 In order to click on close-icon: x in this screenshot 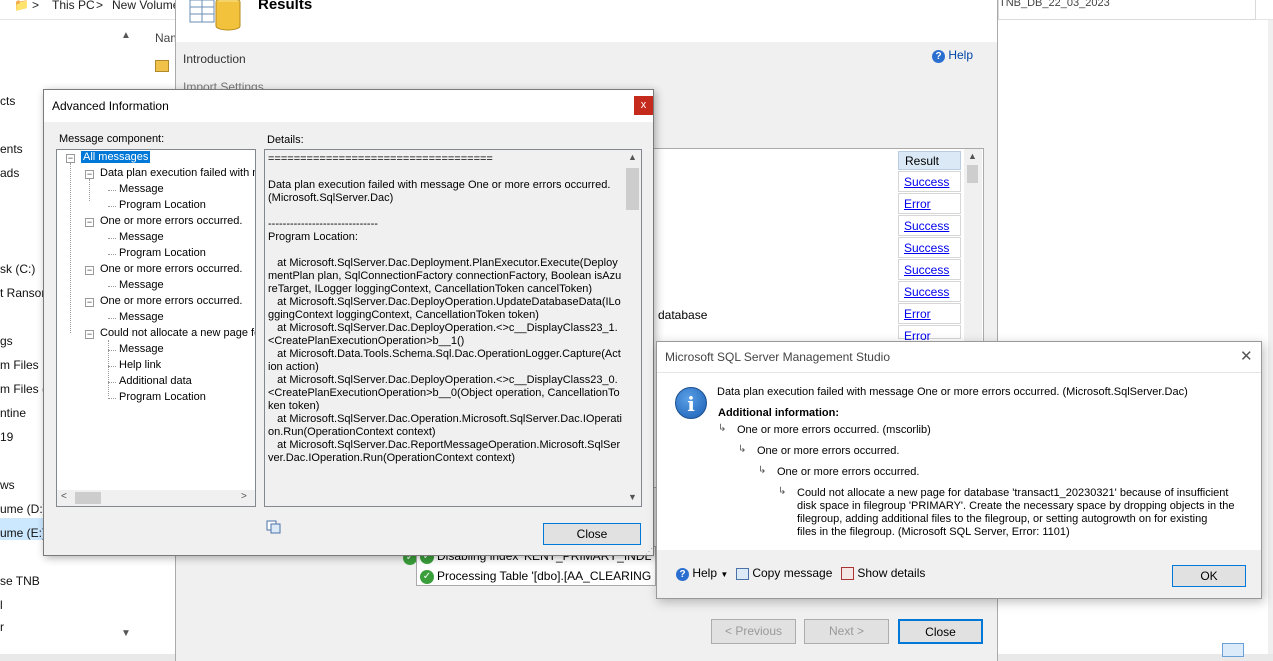, I will do `click(643, 105)`.